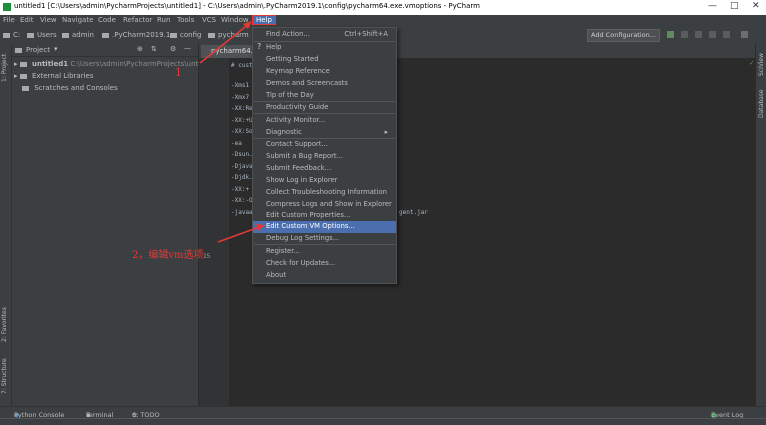  Describe the element at coordinates (168, 255) in the screenshot. I see `annotation-step-2: 2，编辑vm选项` at that location.